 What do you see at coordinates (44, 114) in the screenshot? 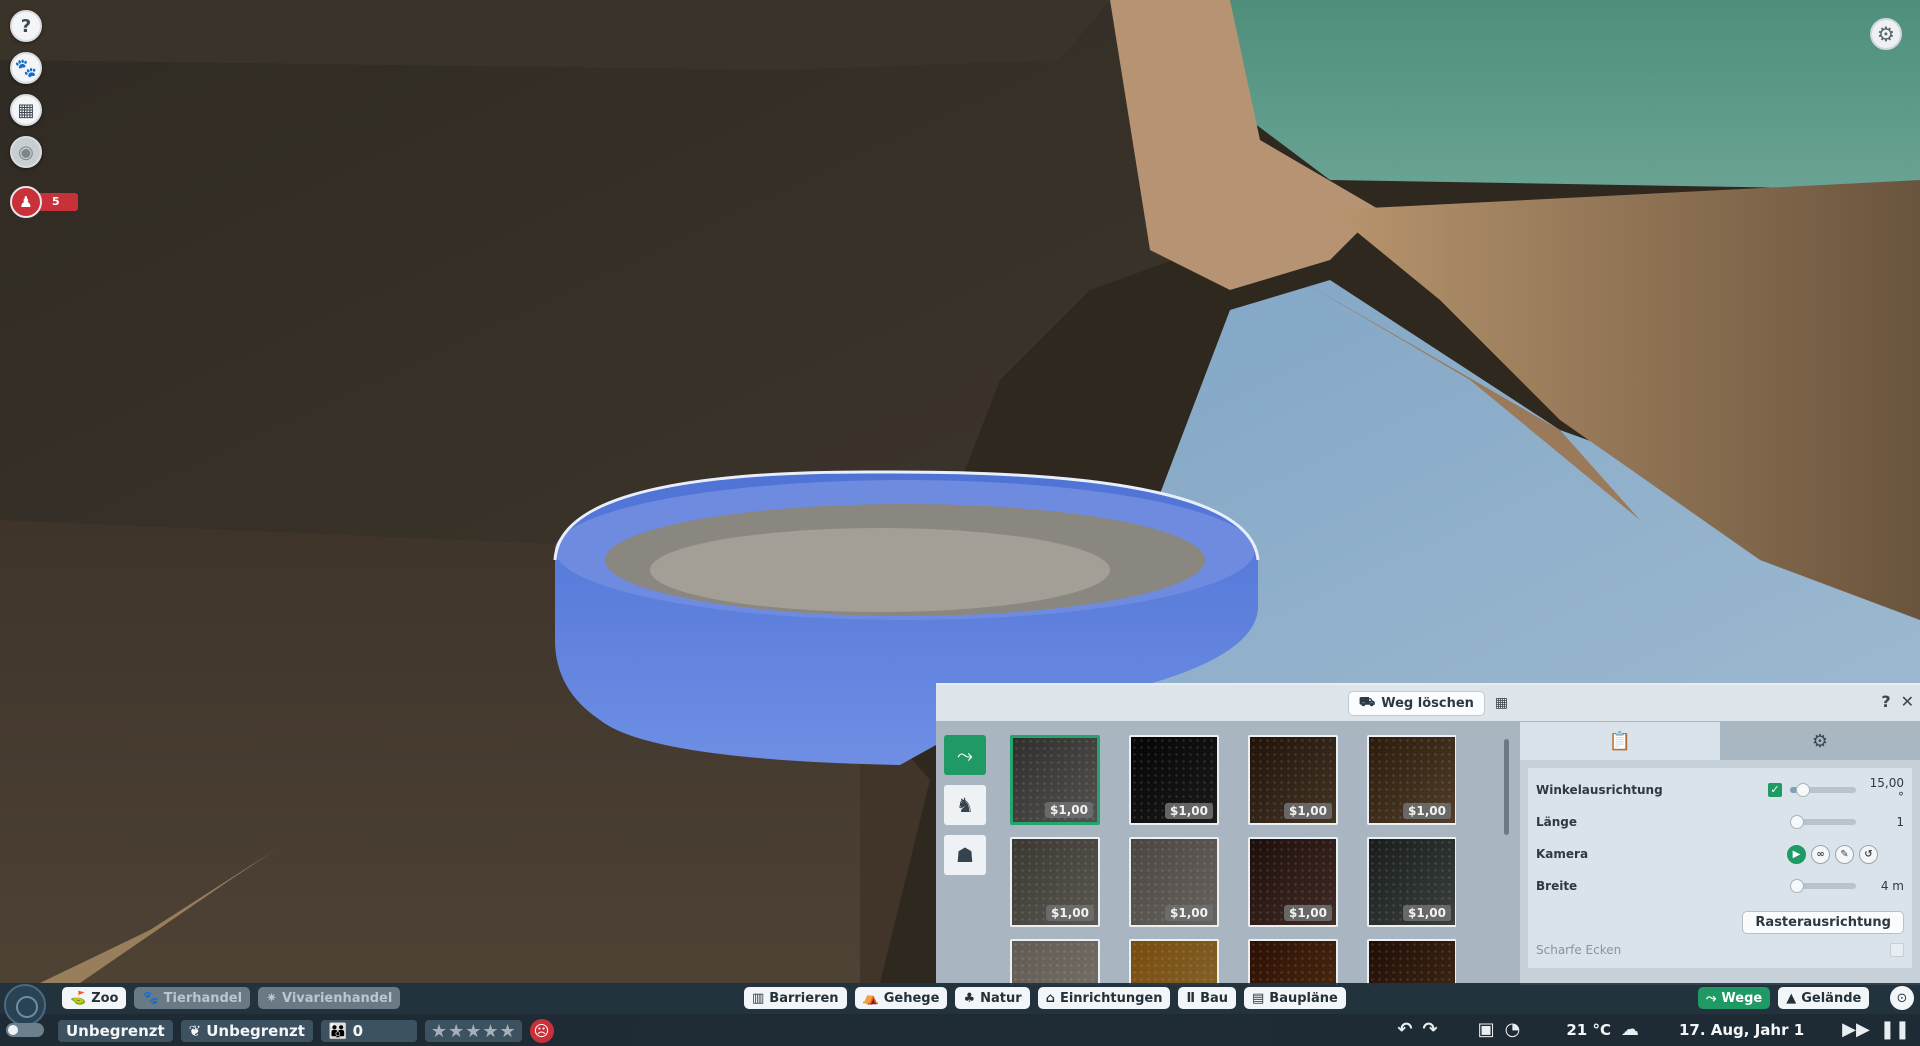
I see `left-hud: ? 🐾 ▦ ◉ ♟ 5` at bounding box center [44, 114].